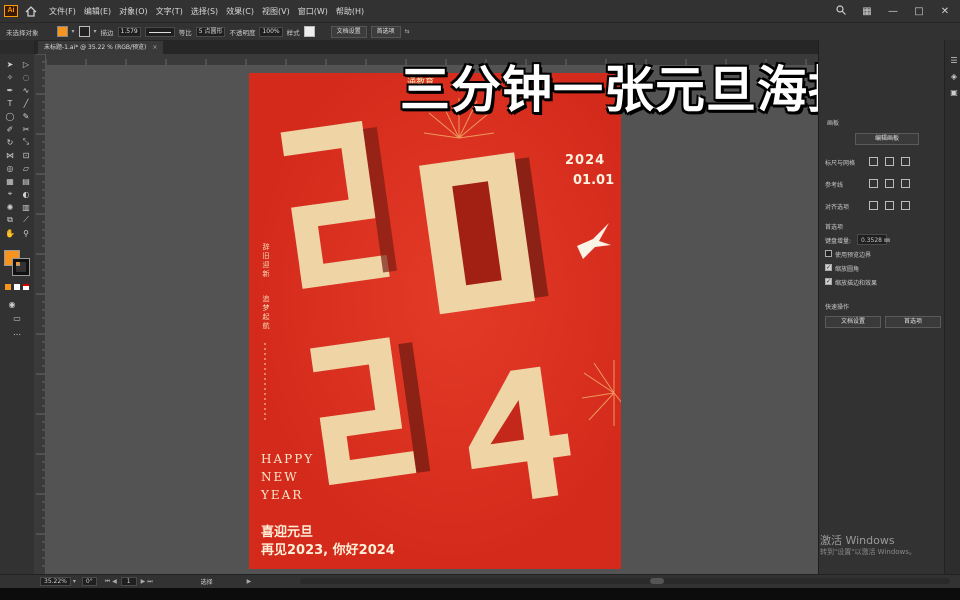 This screenshot has height=600, width=960. I want to click on next-artboard-icon: ▶, so click(143, 581).